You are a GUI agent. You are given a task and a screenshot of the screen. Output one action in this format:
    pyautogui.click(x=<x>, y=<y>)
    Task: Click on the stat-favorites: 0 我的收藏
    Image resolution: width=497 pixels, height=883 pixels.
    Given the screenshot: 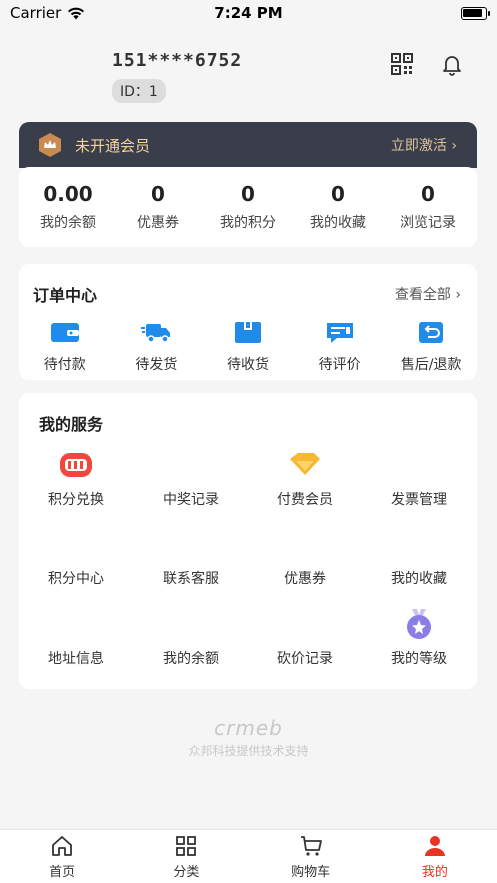 What is the action you would take?
    pyautogui.click(x=338, y=207)
    